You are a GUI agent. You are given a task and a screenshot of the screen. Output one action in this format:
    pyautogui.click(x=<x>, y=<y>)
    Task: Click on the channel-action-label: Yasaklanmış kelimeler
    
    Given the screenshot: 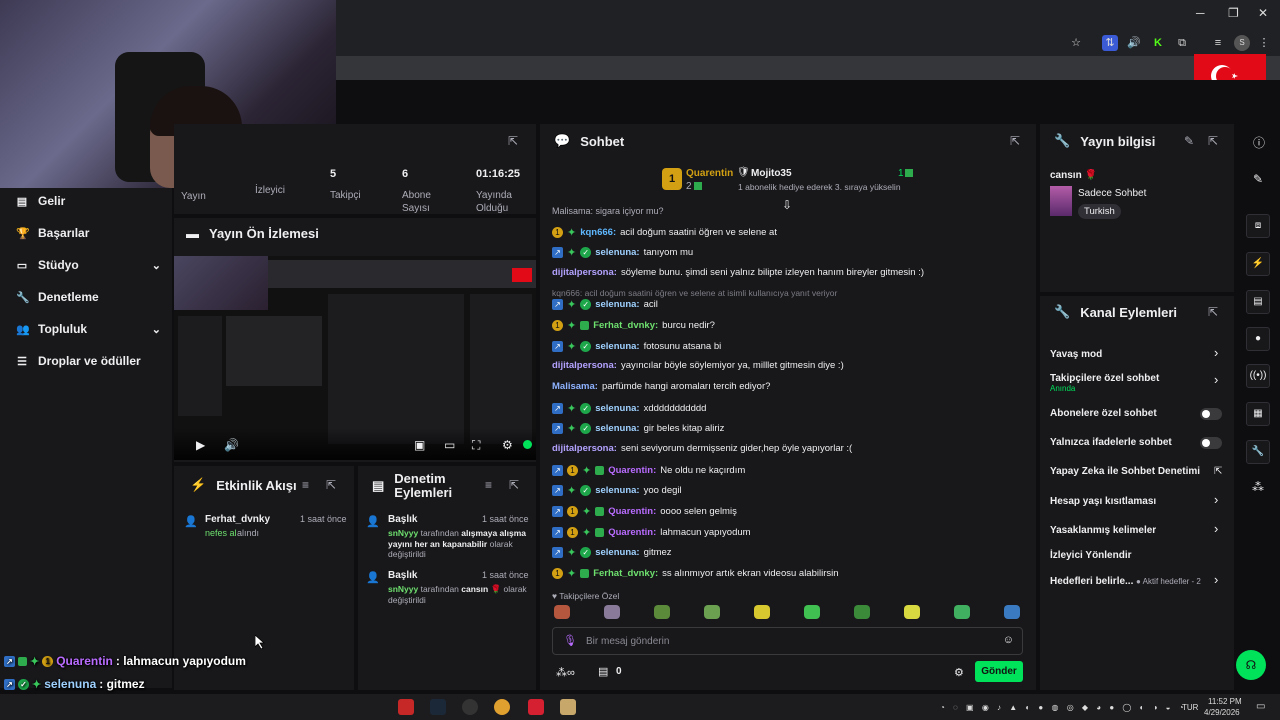 What is the action you would take?
    pyautogui.click(x=1103, y=530)
    